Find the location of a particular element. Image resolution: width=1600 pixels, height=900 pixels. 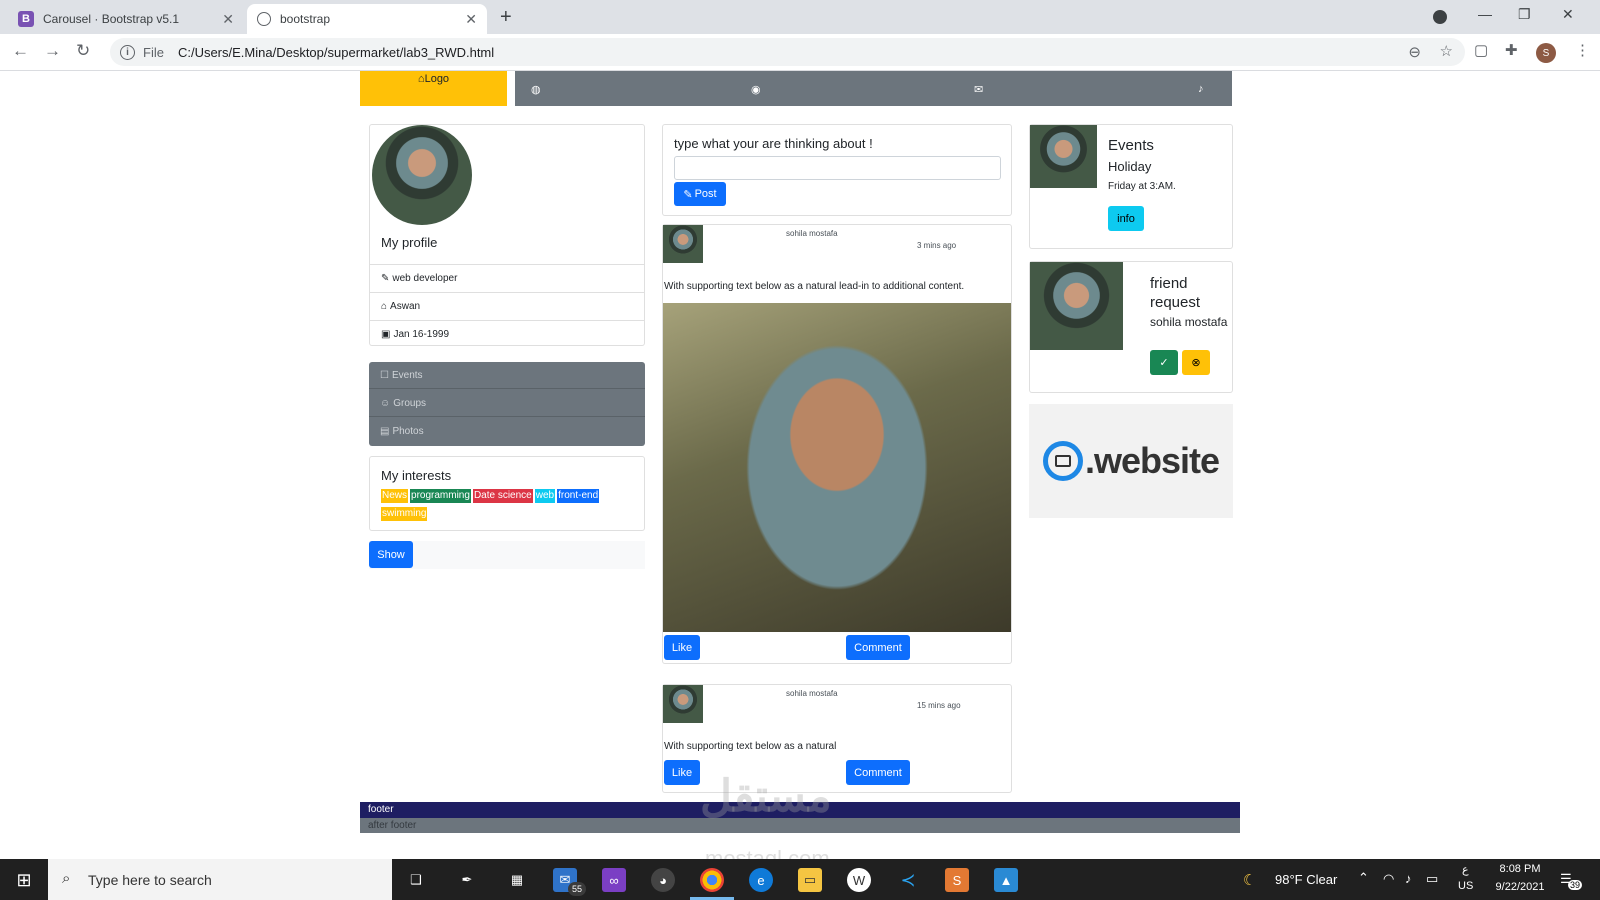

bookmark-star-icon: ☆ is located at coordinates (1446, 51).